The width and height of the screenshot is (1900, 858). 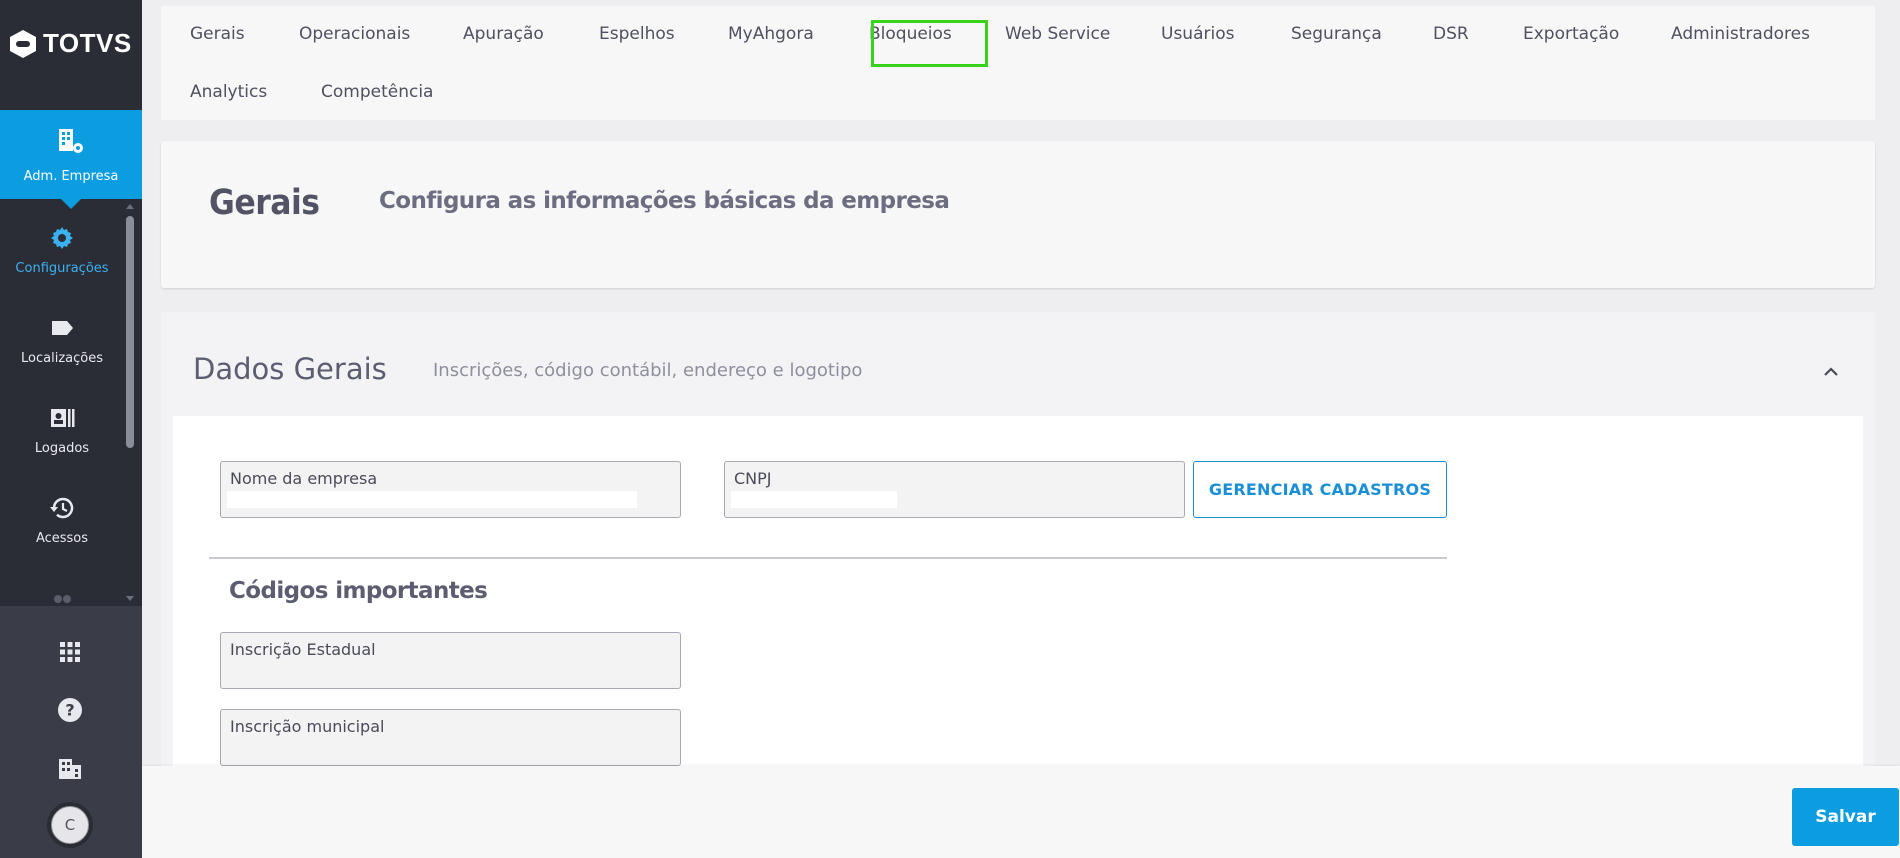 I want to click on totvs-logo-icon, so click(x=23, y=43).